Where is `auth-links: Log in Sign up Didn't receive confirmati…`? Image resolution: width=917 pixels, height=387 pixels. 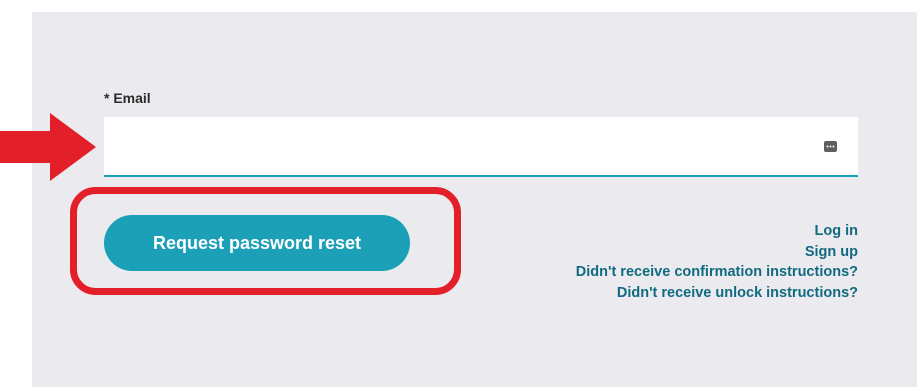 auth-links: Log in Sign up Didn't receive confirmati… is located at coordinates (717, 262).